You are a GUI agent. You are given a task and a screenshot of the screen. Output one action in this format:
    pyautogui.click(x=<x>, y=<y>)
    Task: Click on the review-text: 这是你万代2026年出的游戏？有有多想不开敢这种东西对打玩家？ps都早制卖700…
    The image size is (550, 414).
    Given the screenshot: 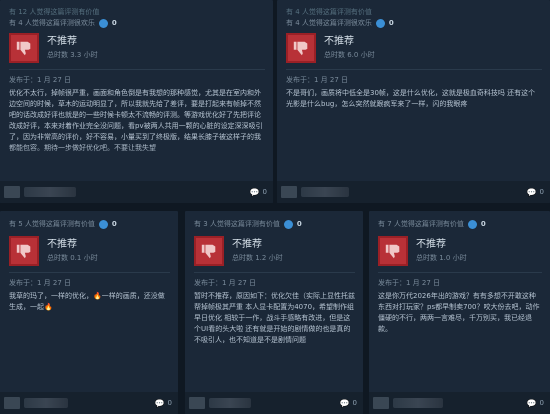 What is the action you would take?
    pyautogui.click(x=459, y=312)
    